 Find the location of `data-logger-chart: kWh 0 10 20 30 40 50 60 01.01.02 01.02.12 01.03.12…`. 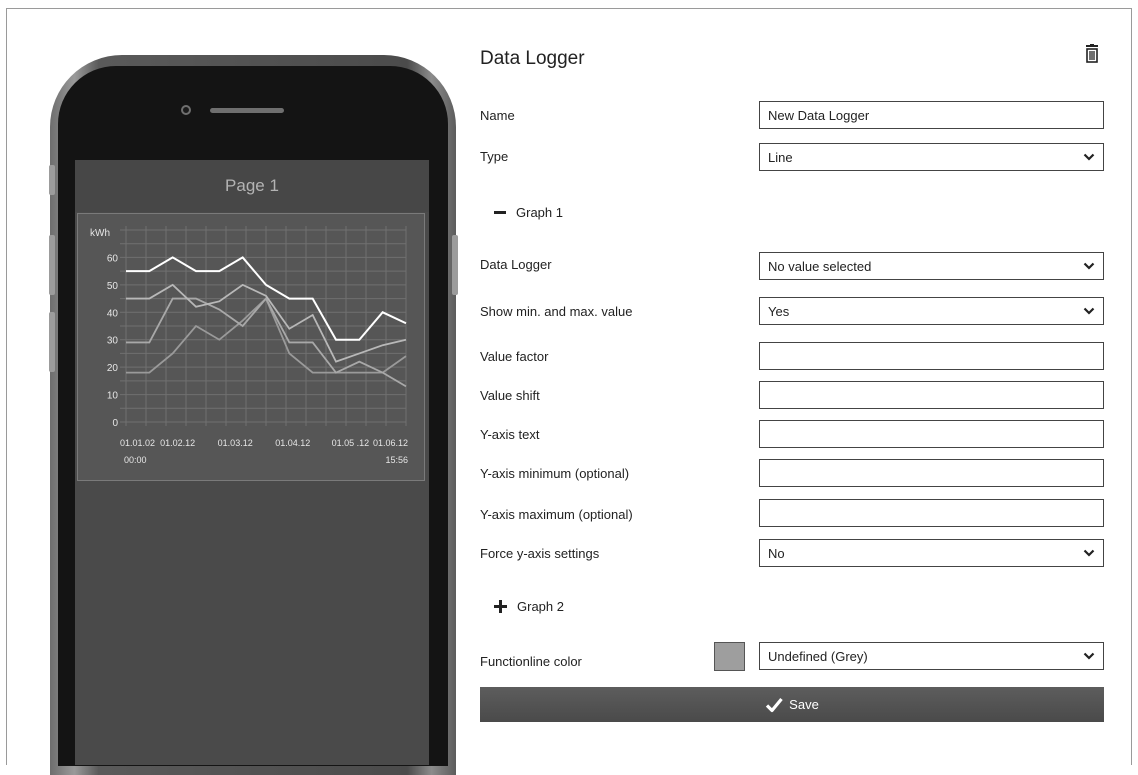

data-logger-chart: kWh 0 10 20 30 40 50 60 01.01.02 01.02.12 01.03.12… is located at coordinates (251, 347).